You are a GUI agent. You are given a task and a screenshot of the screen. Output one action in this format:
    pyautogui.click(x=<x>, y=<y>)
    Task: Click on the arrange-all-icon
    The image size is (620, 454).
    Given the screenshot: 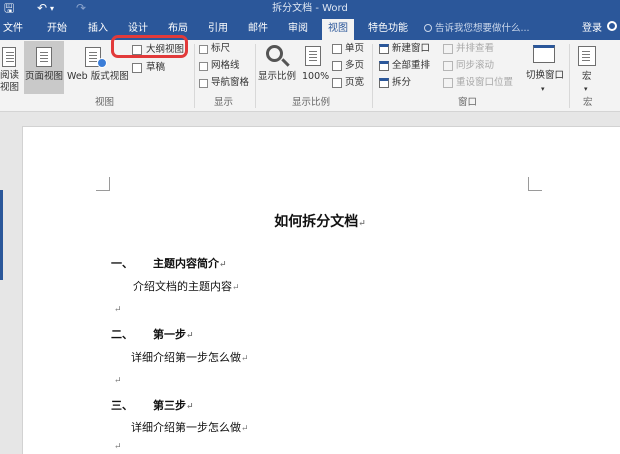 What is the action you would take?
    pyautogui.click(x=384, y=66)
    